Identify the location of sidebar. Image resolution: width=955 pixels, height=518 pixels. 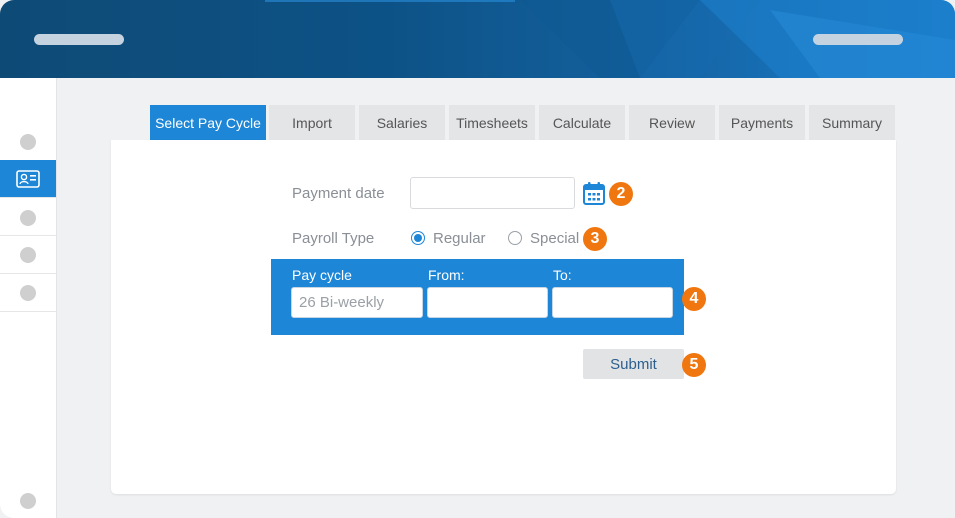
(28, 298).